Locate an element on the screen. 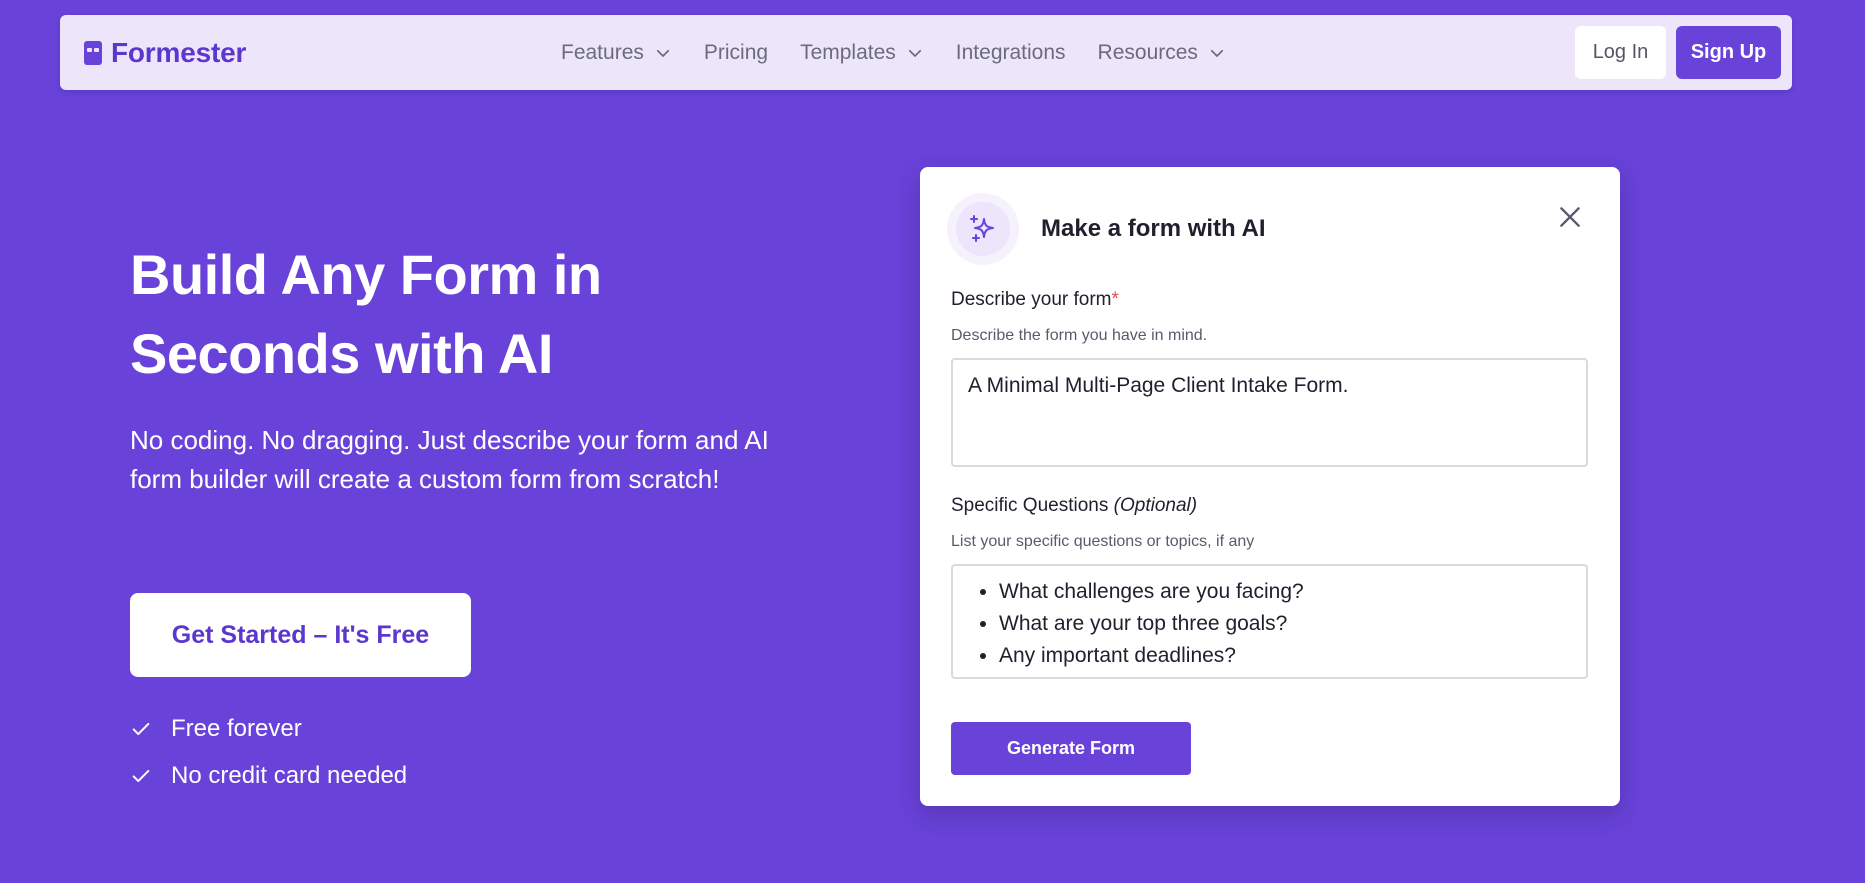 The width and height of the screenshot is (1865, 883). login-button: Log In is located at coordinates (1620, 52).